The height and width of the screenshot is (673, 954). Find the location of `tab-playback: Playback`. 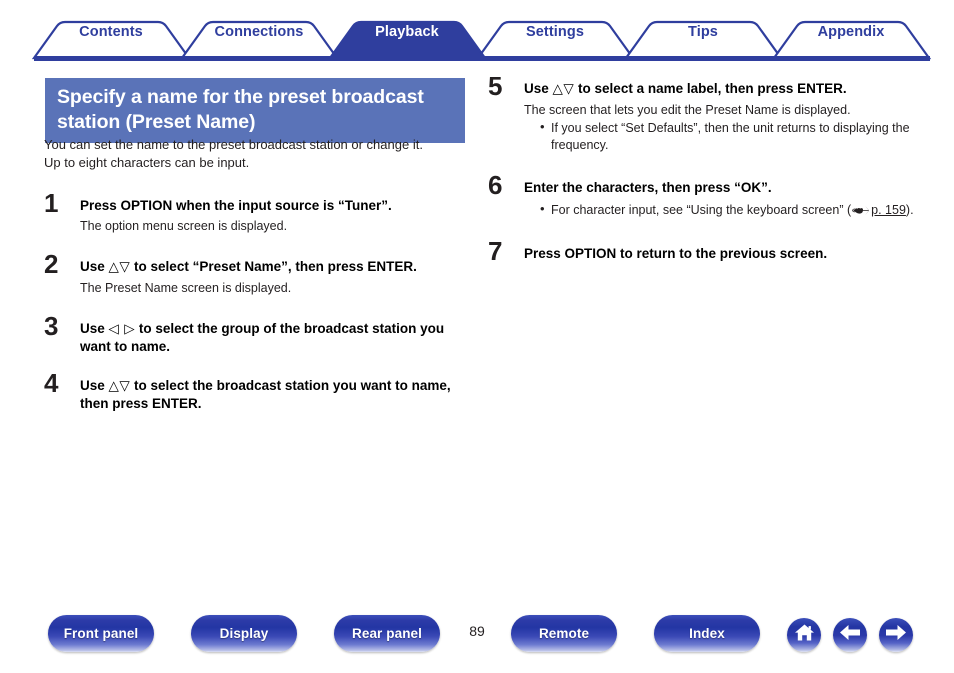

tab-playback: Playback is located at coordinates (407, 32).